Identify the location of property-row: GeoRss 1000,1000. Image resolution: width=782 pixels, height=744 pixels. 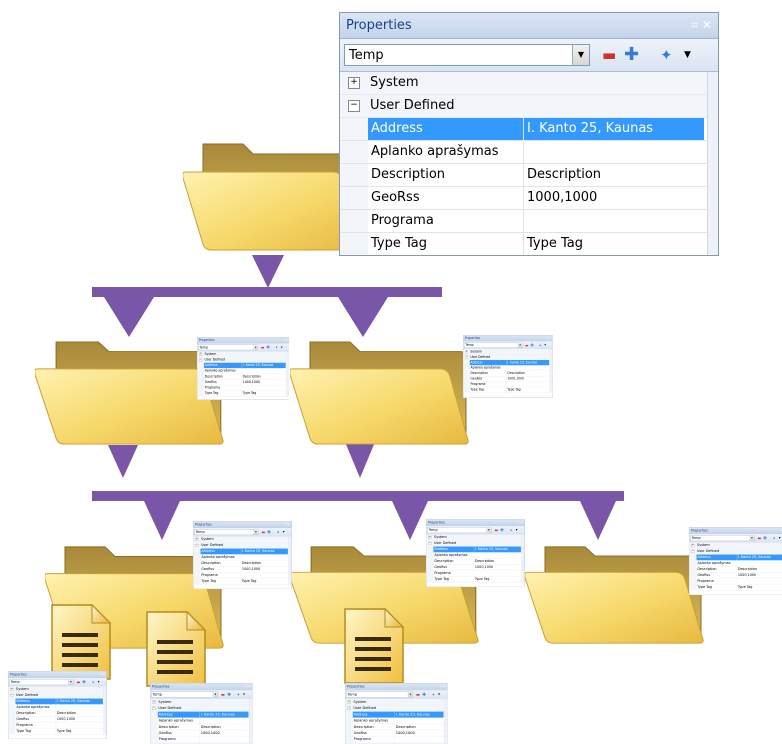
(529, 198).